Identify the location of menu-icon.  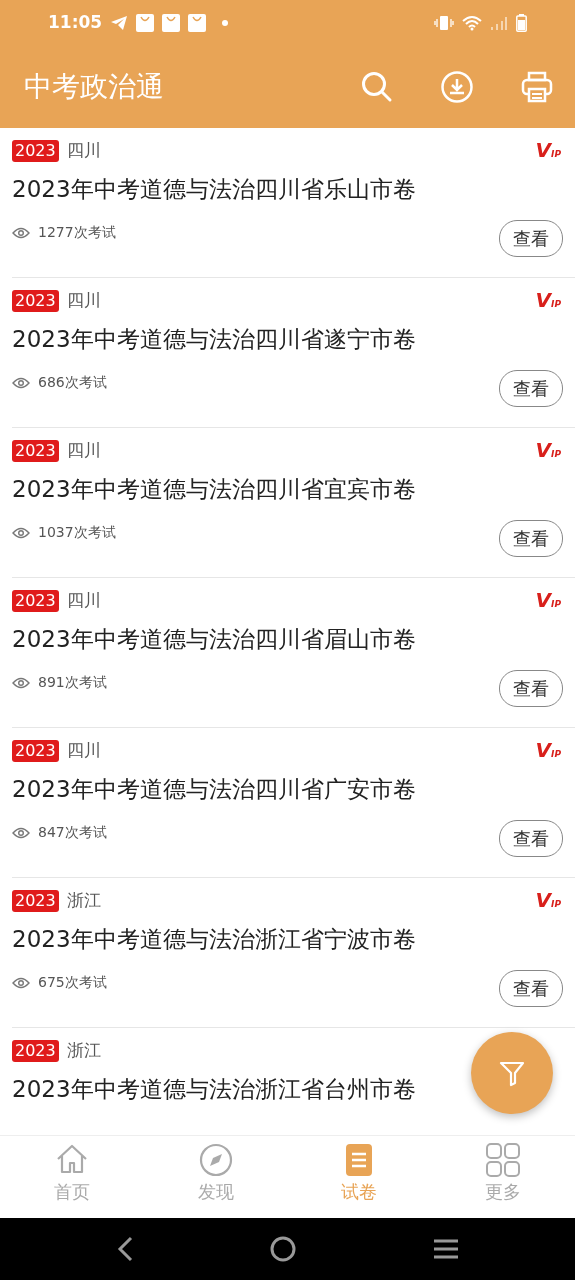
(445, 1249).